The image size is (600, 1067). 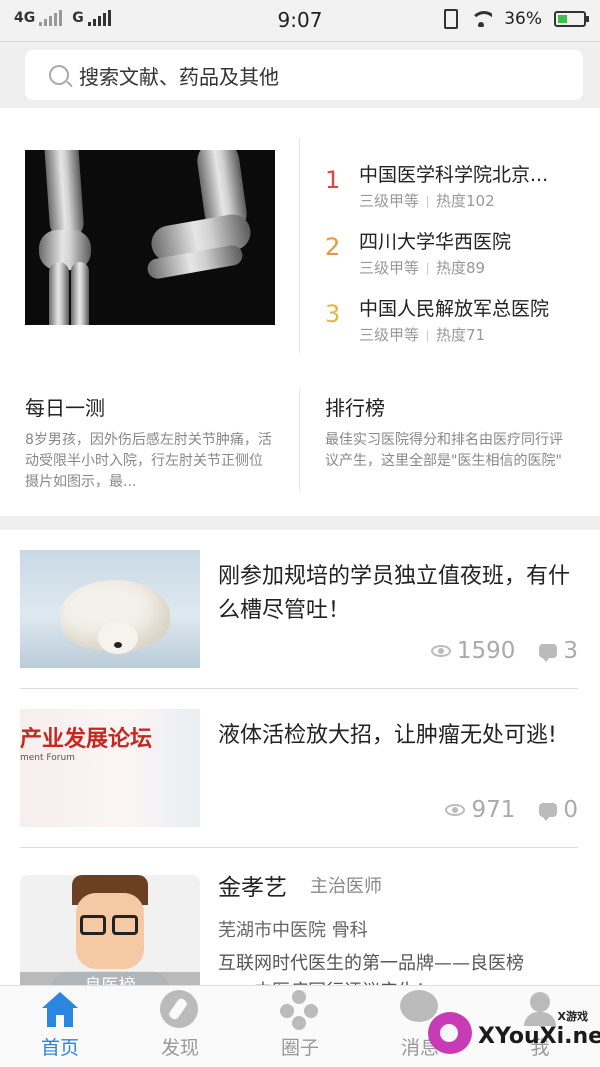 I want to click on hospital-heat: 热度102, so click(x=465, y=201).